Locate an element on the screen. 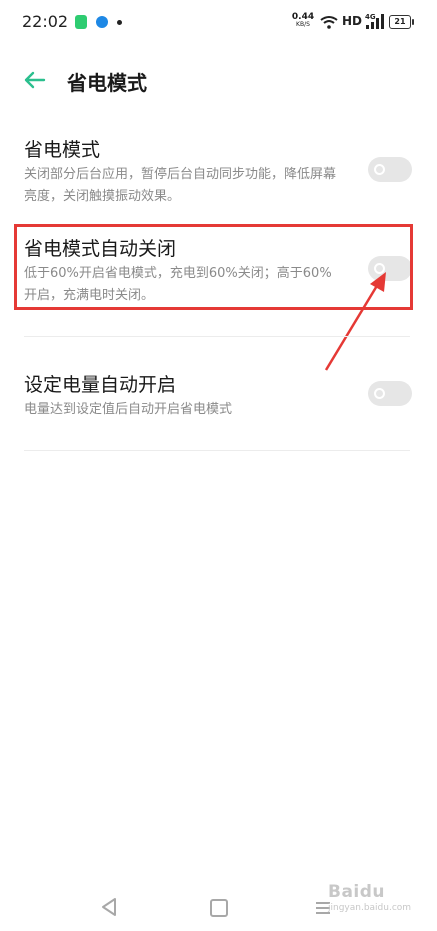 This screenshot has height=931, width=437. auto-enable-toggle is located at coordinates (390, 393).